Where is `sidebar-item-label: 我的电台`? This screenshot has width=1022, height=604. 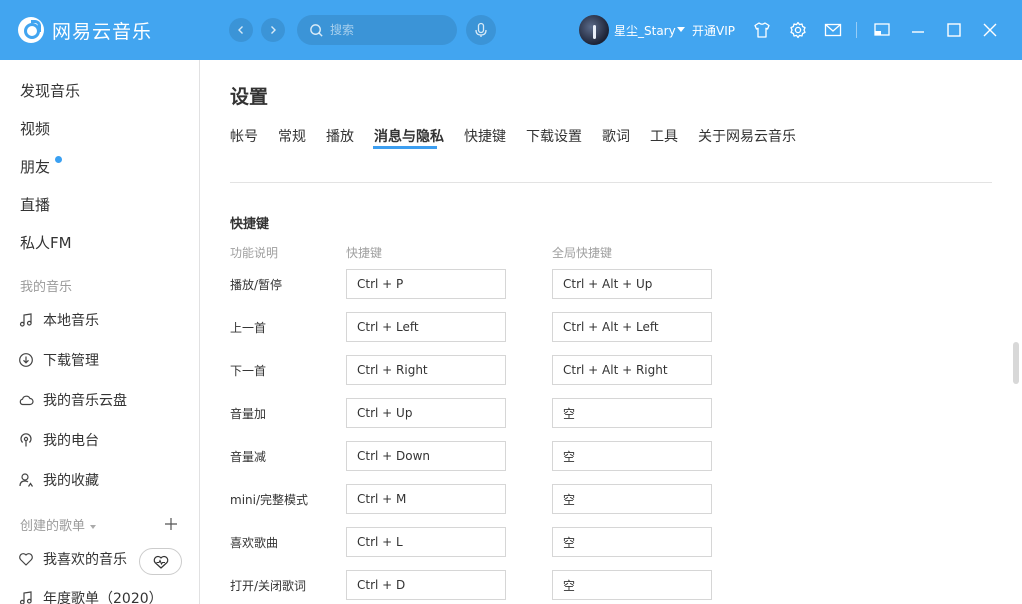 sidebar-item-label: 我的电台 is located at coordinates (71, 441).